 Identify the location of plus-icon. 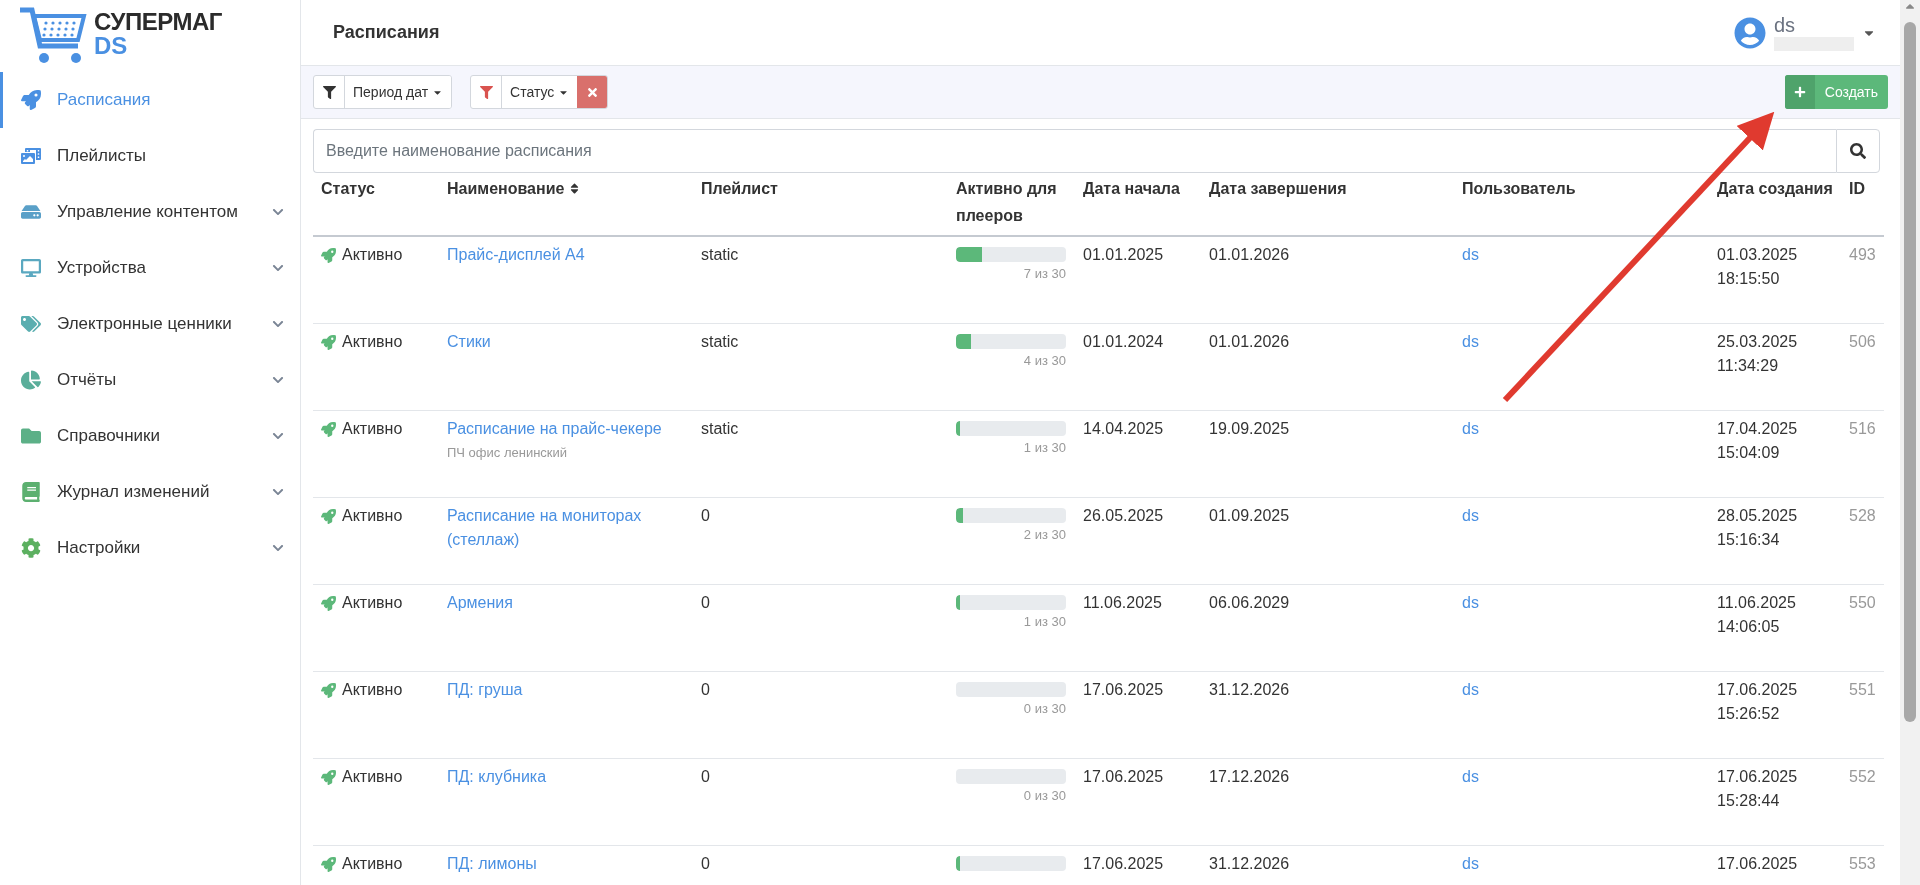
(1799, 92).